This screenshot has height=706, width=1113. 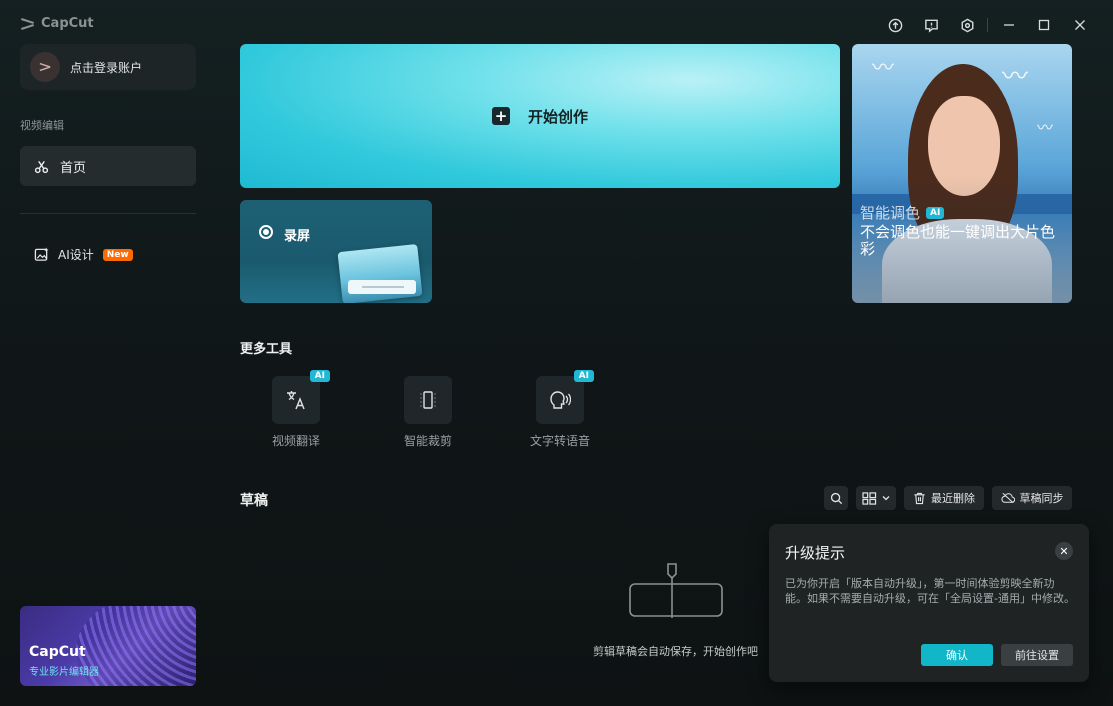 What do you see at coordinates (380, 273) in the screenshot?
I see `record-preview-image` at bounding box center [380, 273].